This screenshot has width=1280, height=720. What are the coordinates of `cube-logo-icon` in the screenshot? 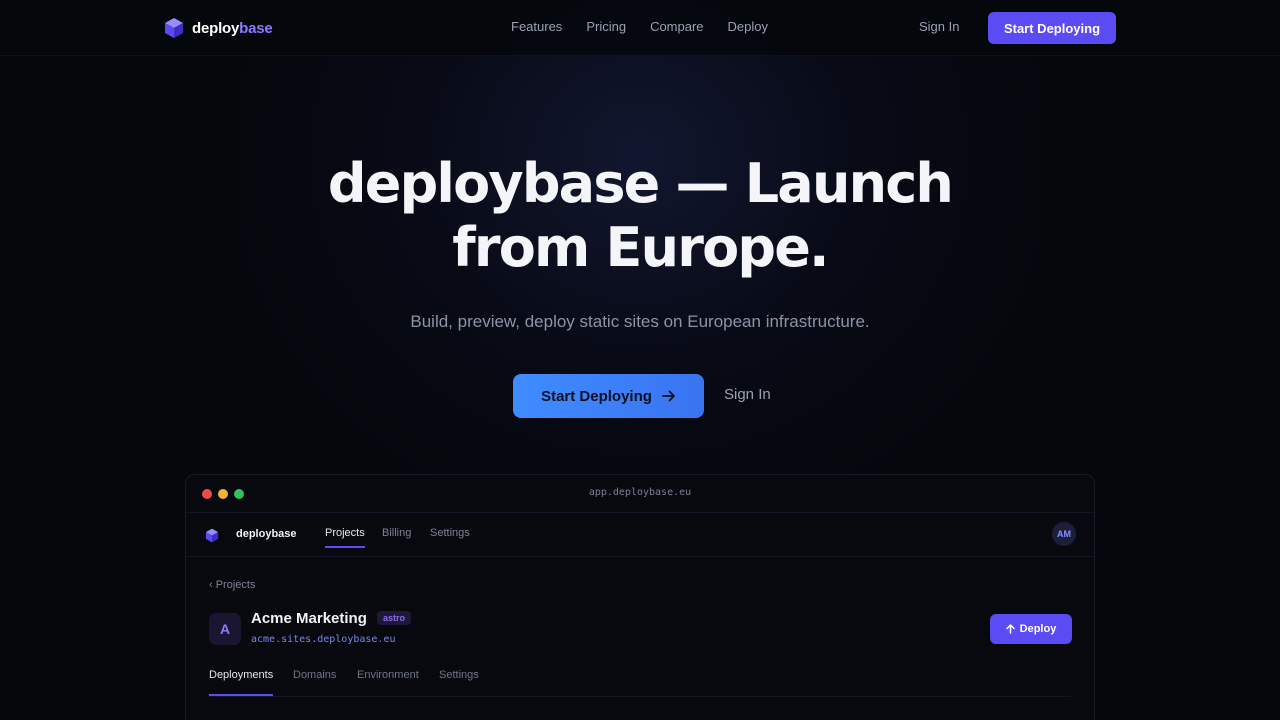 It's located at (174, 28).